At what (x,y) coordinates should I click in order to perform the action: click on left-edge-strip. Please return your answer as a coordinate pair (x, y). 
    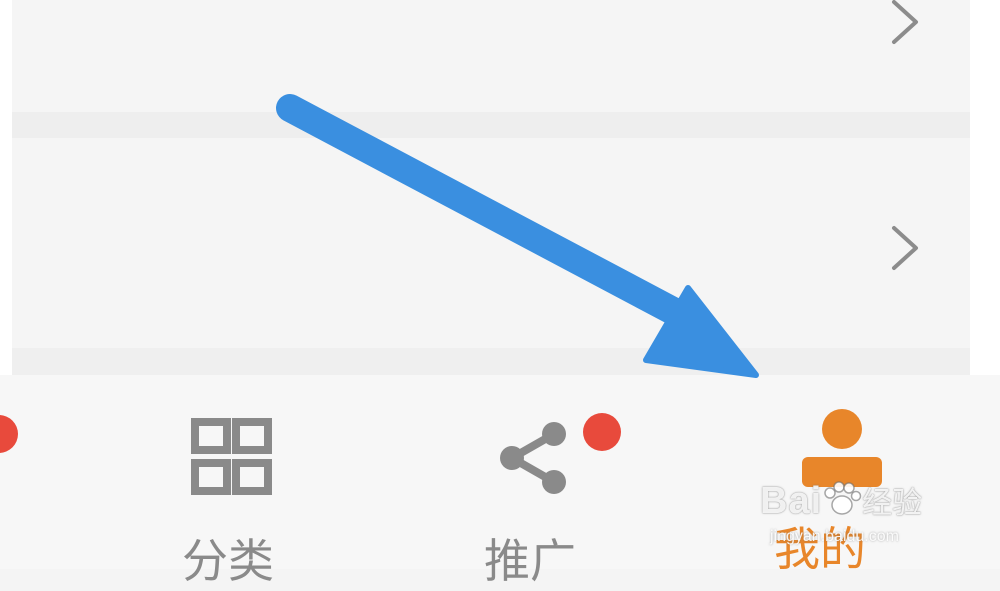
    Looking at the image, I should click on (6, 187).